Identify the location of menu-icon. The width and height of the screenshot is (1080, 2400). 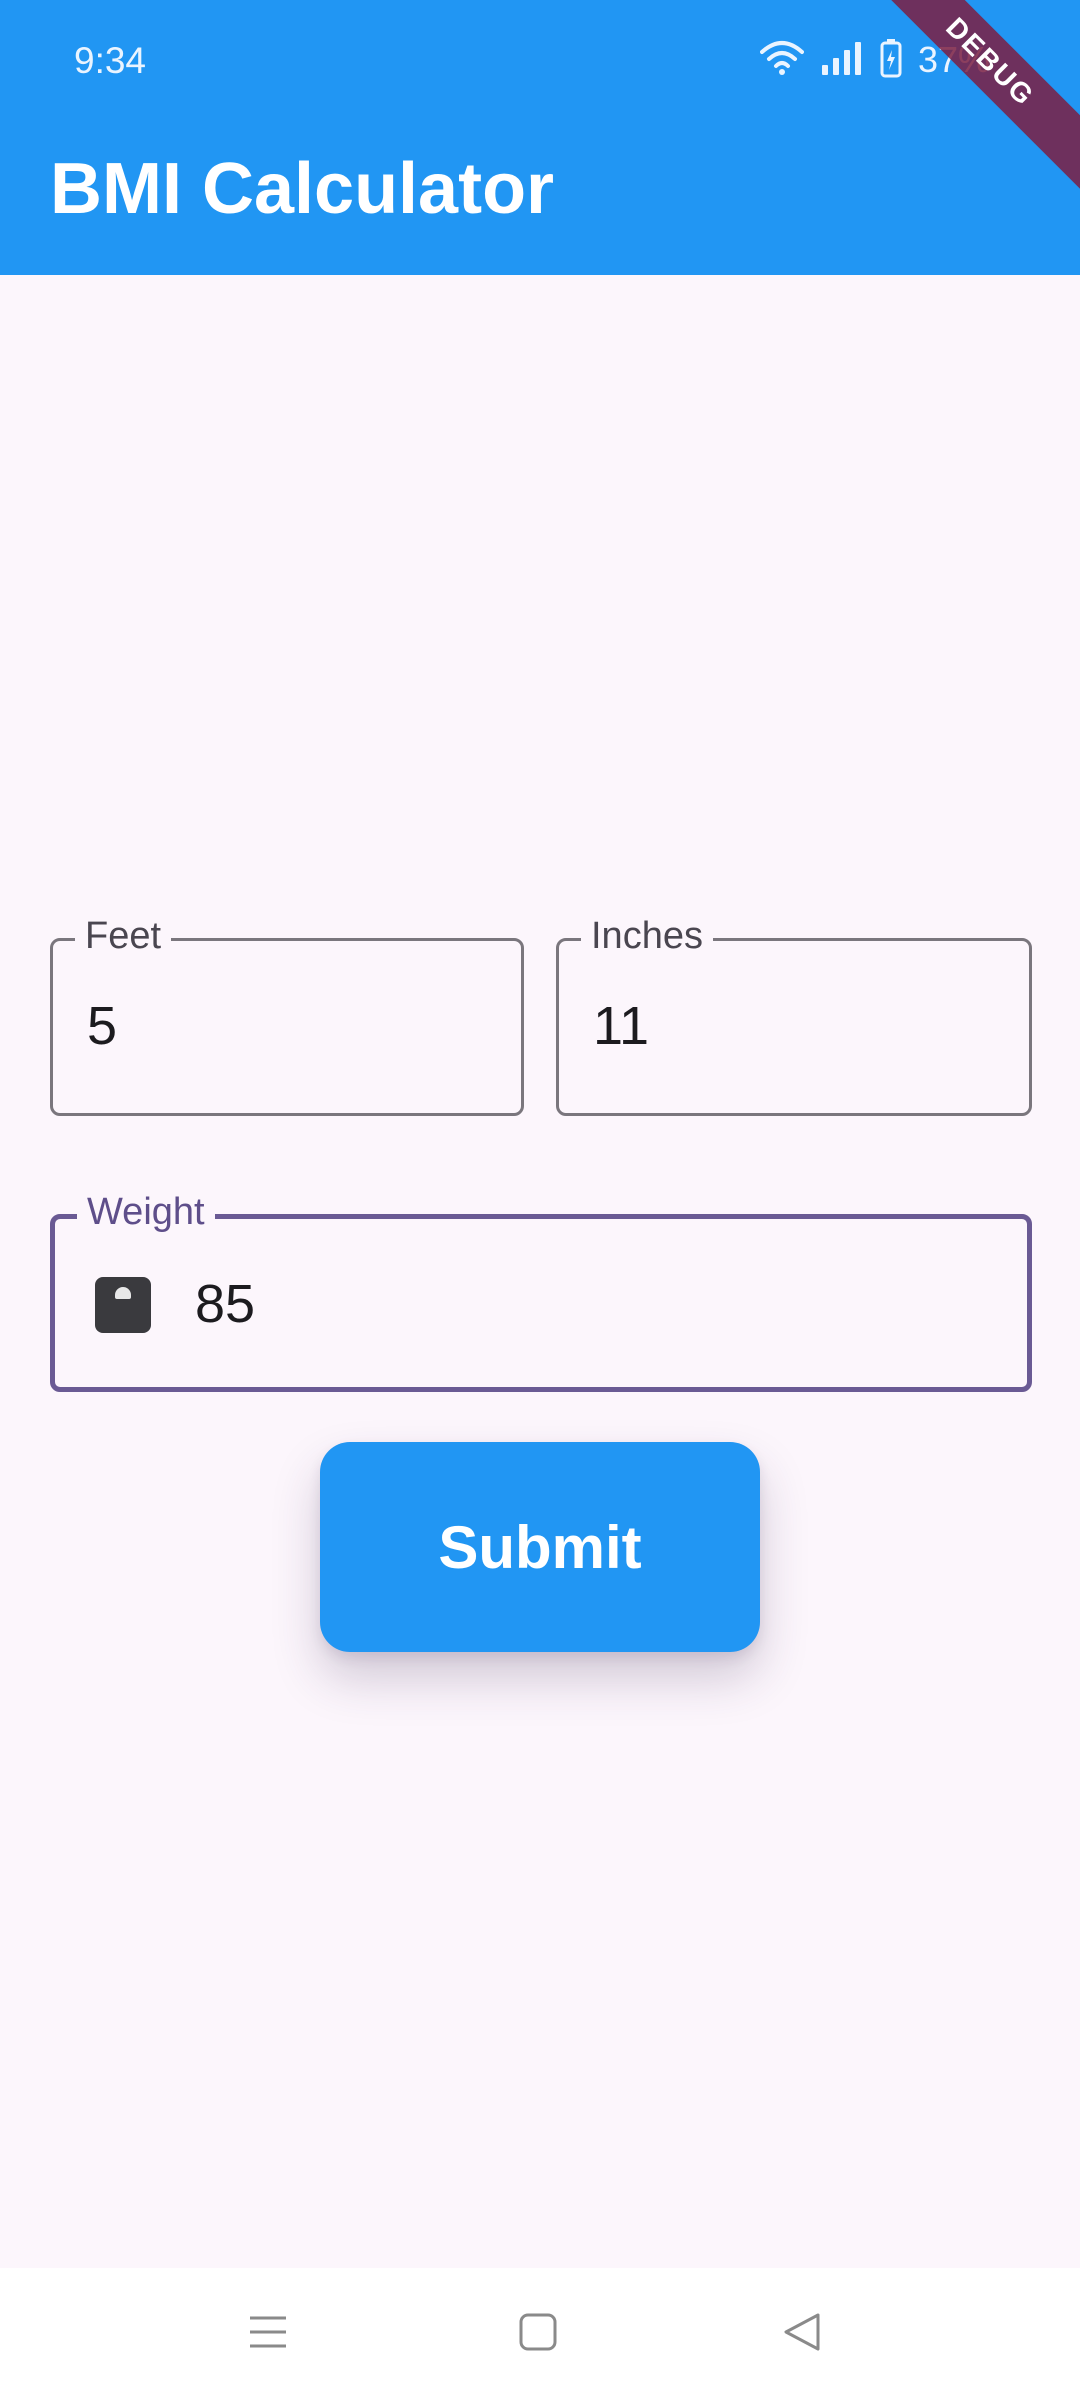
(268, 2334).